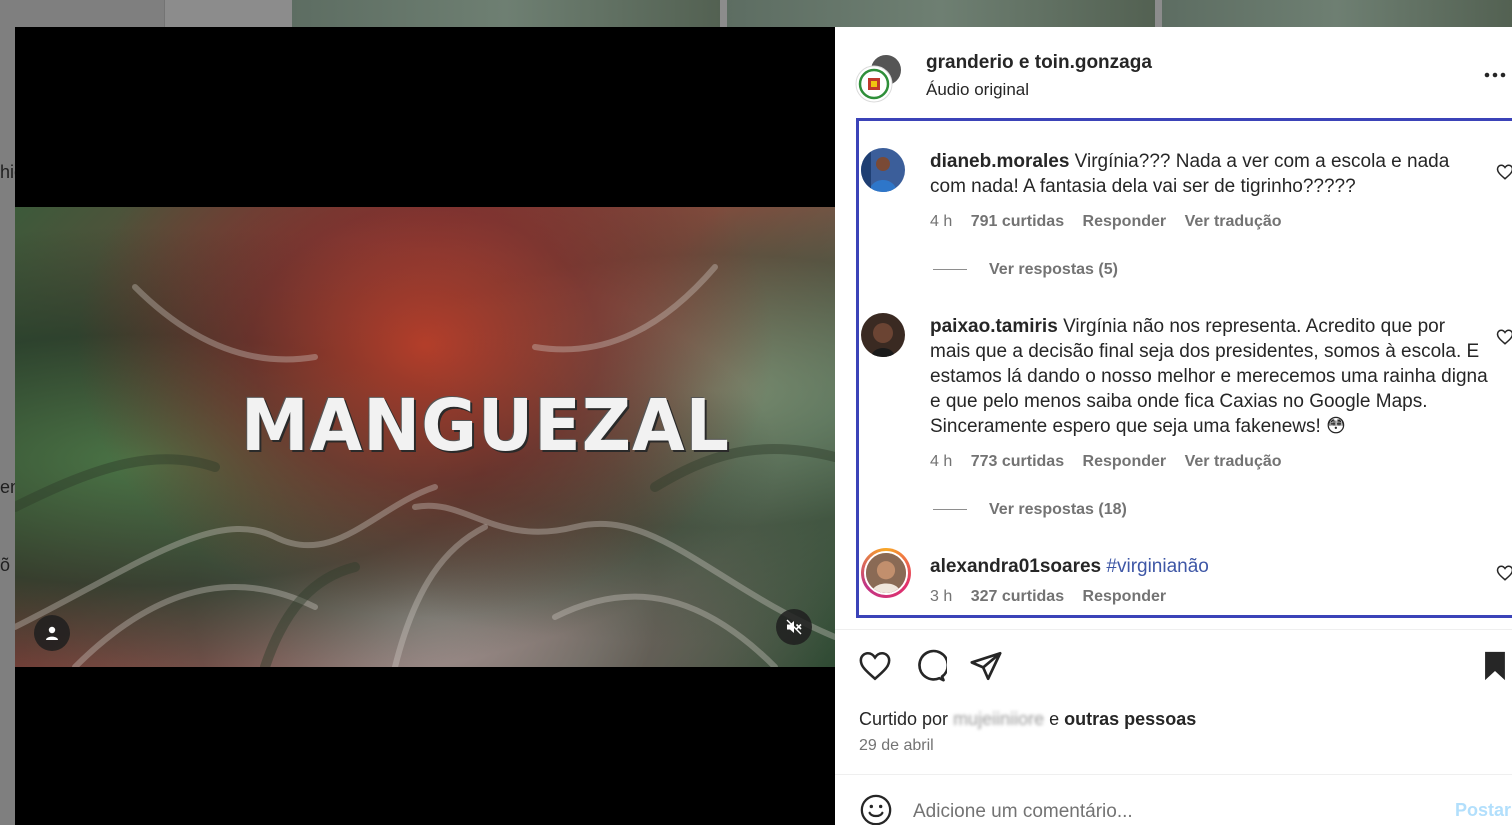 This screenshot has height=825, width=1512. I want to click on more-options-button, so click(1495, 75).